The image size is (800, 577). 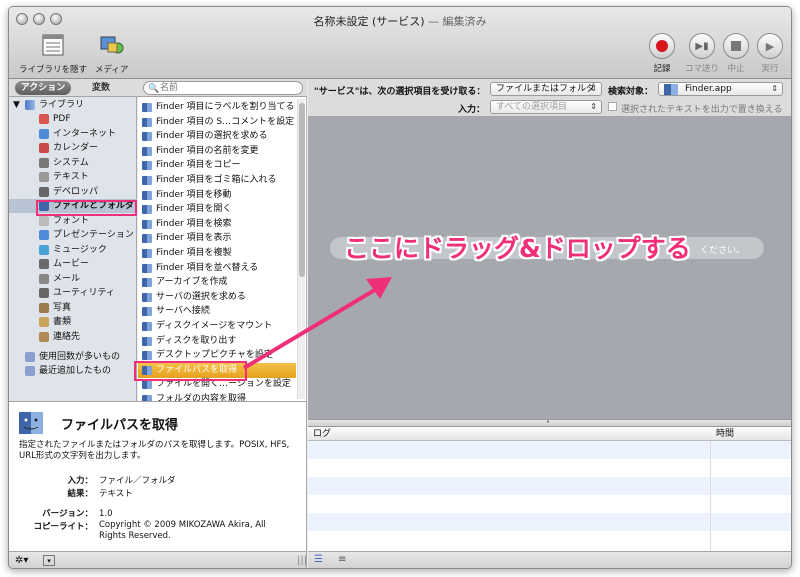 I want to click on run-button: ▶ 実行, so click(x=770, y=53).